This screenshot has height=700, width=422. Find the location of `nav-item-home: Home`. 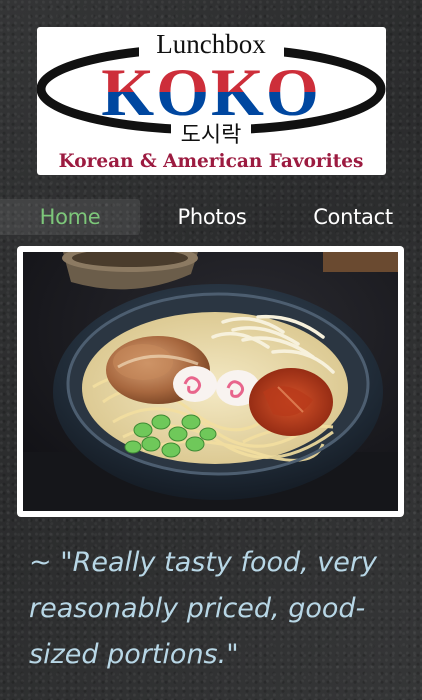

nav-item-home: Home is located at coordinates (70, 217).